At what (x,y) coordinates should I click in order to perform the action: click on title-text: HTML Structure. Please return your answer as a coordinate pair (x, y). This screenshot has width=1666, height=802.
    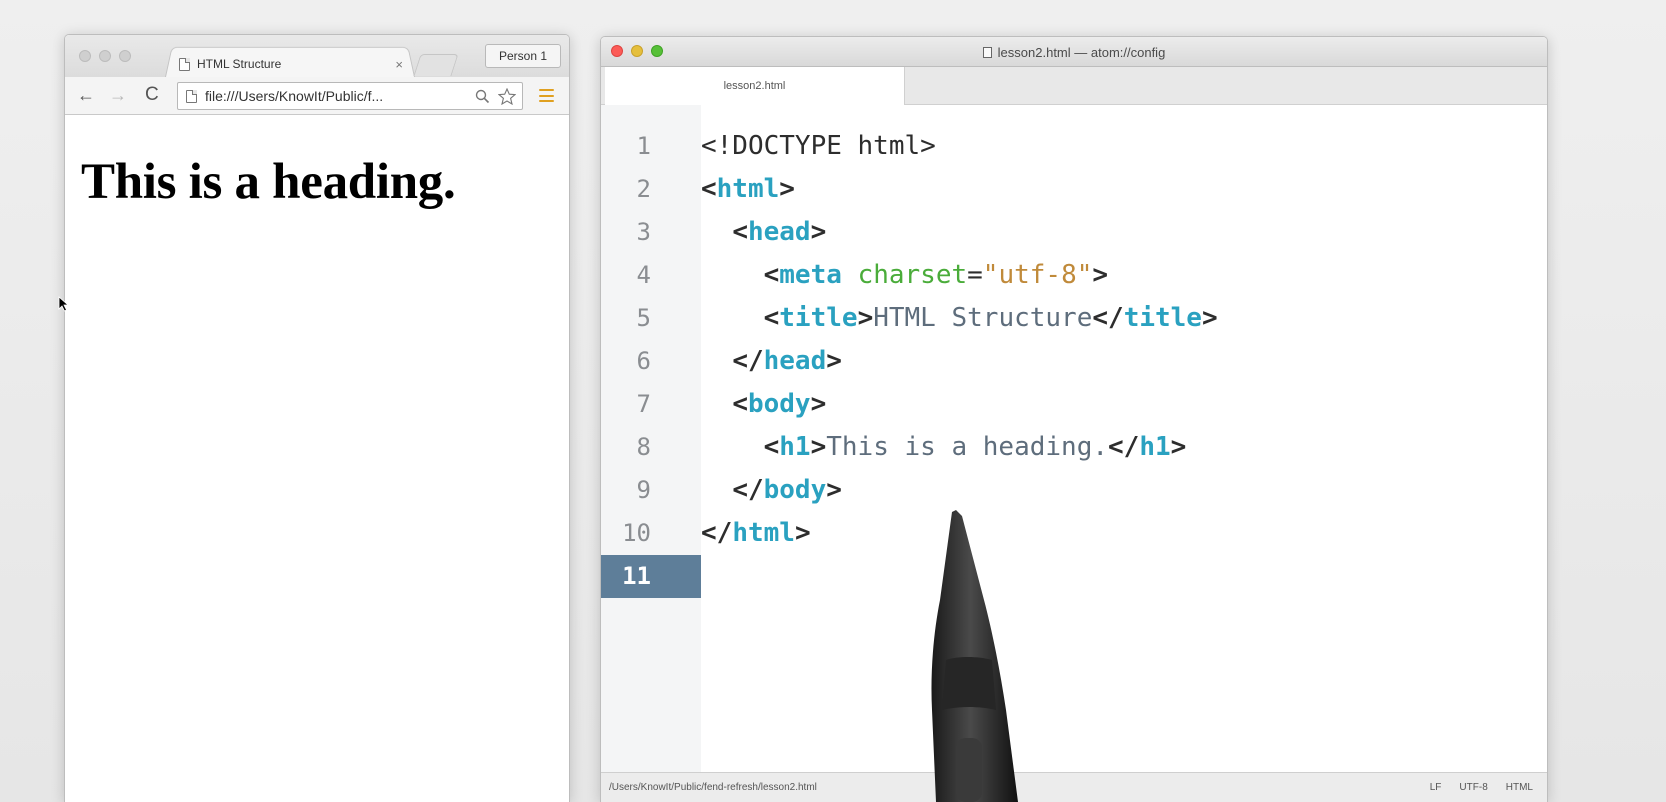
    Looking at the image, I should click on (983, 318).